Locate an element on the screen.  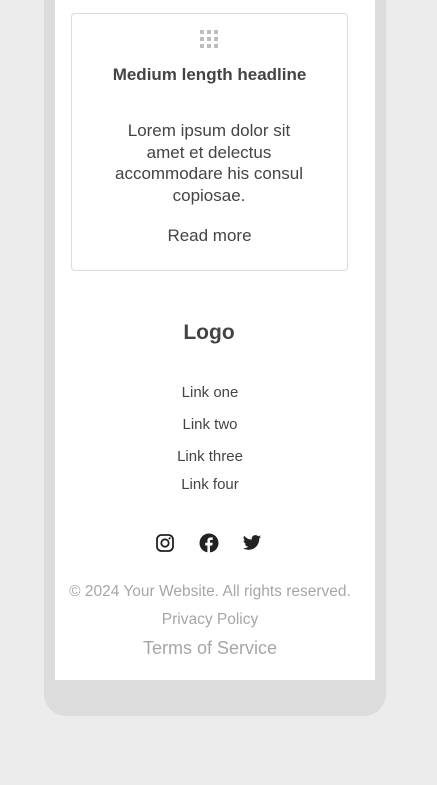
instagram-icon is located at coordinates (165, 543).